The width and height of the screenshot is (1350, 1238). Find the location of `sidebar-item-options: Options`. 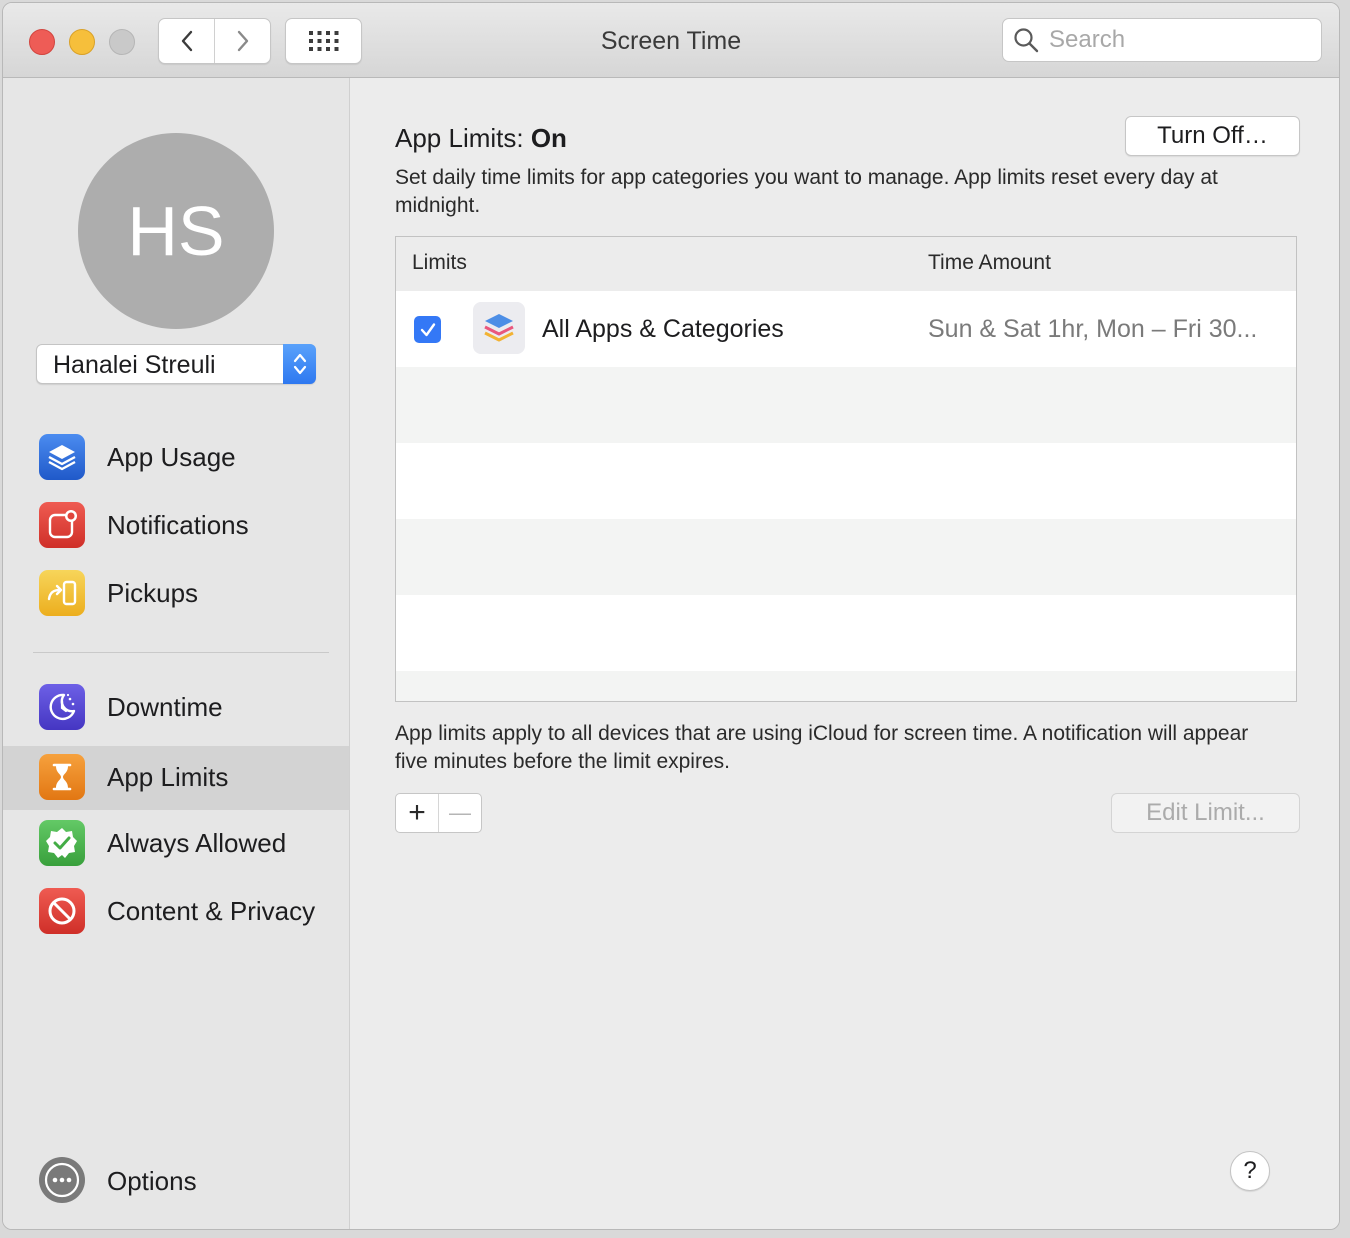

sidebar-item-options: Options is located at coordinates (152, 1181).